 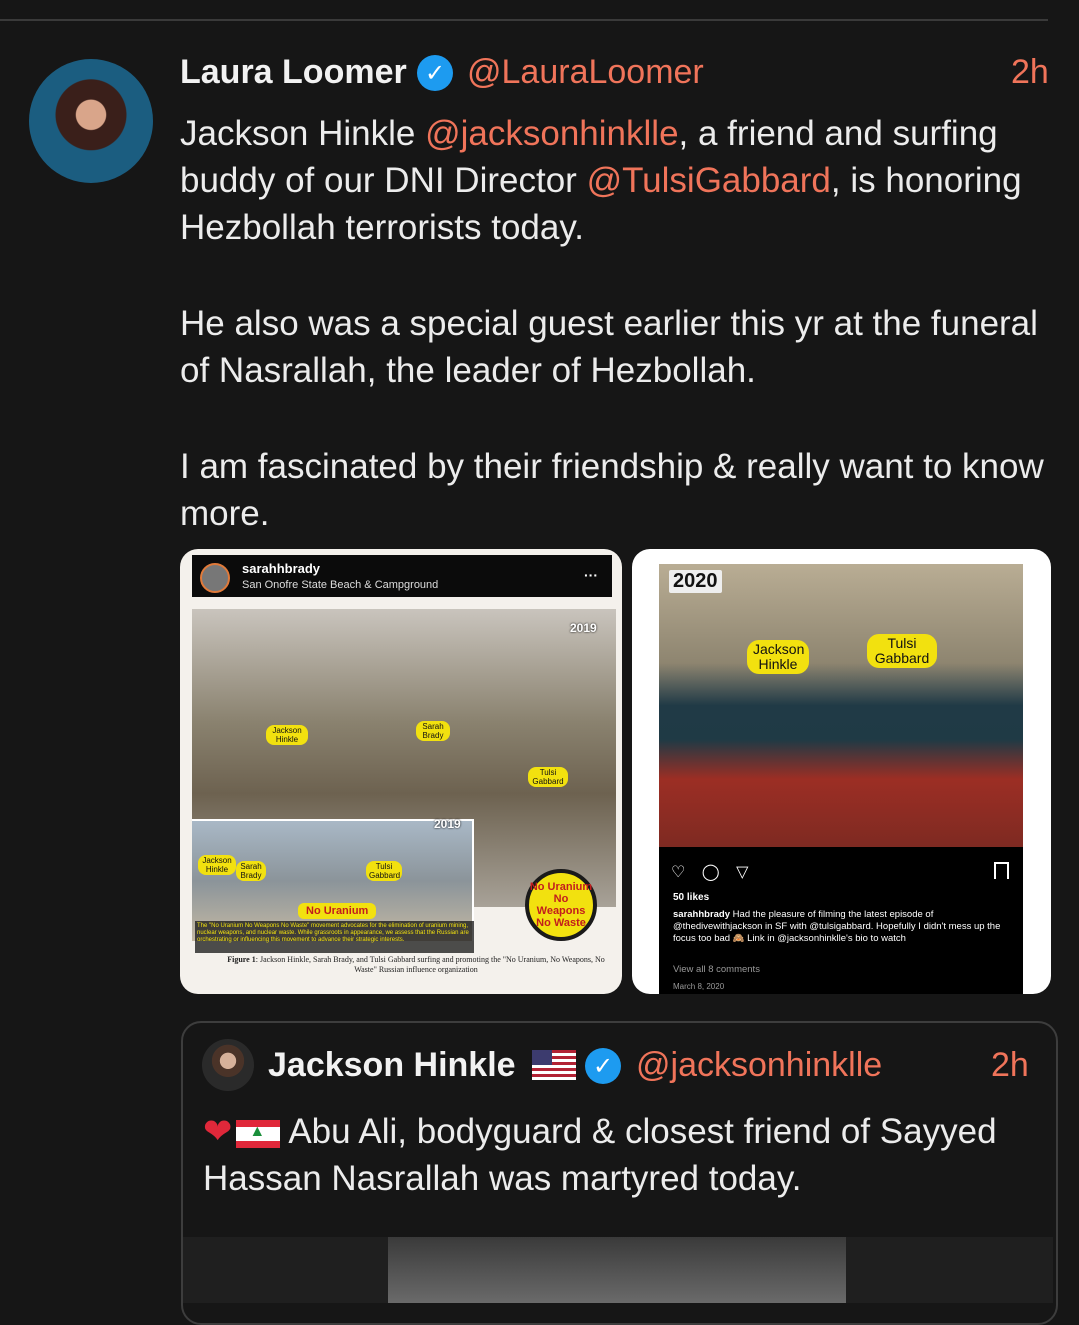 What do you see at coordinates (293, 72) in the screenshot?
I see `author-name: Laura Loomer` at bounding box center [293, 72].